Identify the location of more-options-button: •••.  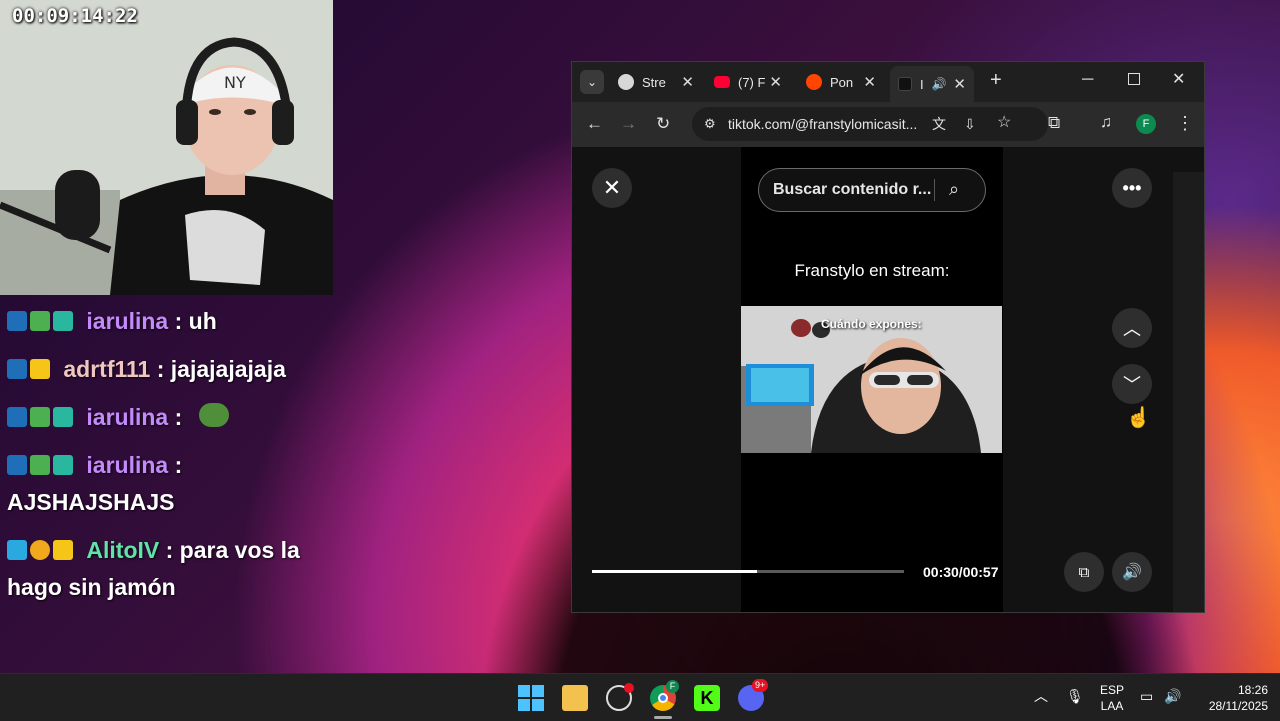
(1132, 188).